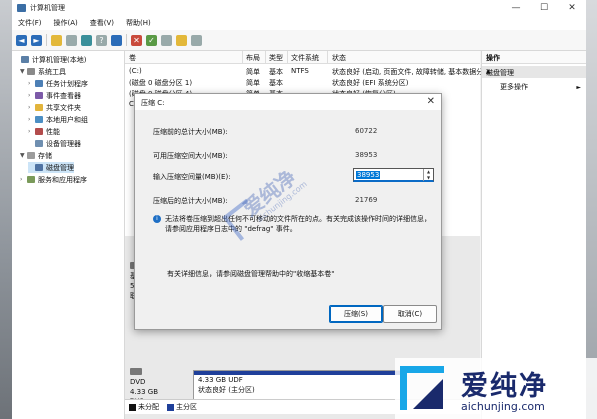  What do you see at coordinates (86, 40) in the screenshot?
I see `properties-icon` at bounding box center [86, 40].